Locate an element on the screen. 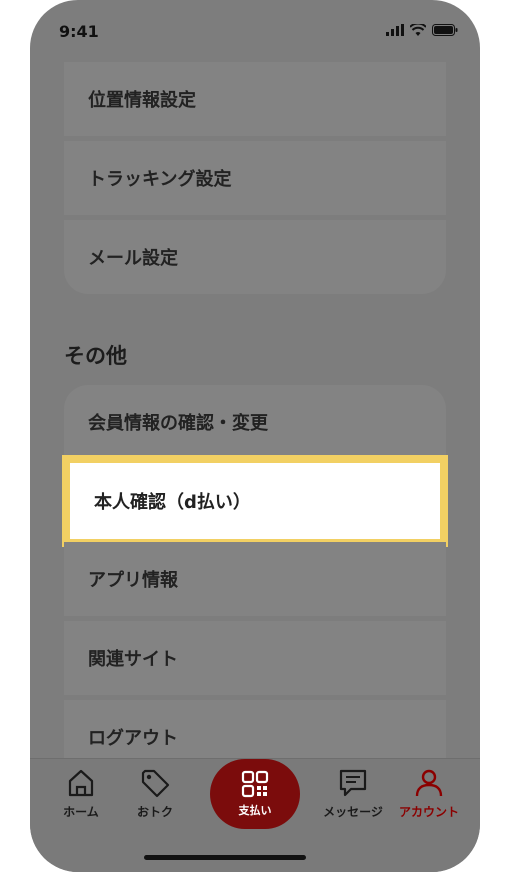 The image size is (510, 872). menu-item-label: 本人確認（d払い） is located at coordinates (172, 502).